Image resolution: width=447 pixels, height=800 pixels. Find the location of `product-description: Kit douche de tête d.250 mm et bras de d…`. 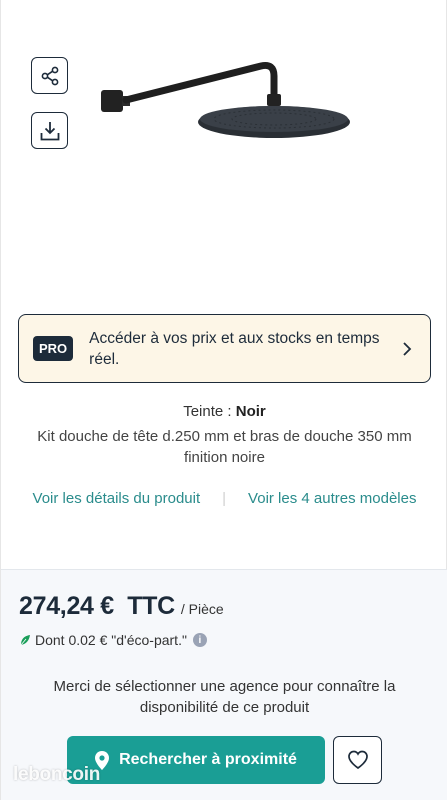

product-description: Kit douche de tête d.250 mm et bras de d… is located at coordinates (224, 447).